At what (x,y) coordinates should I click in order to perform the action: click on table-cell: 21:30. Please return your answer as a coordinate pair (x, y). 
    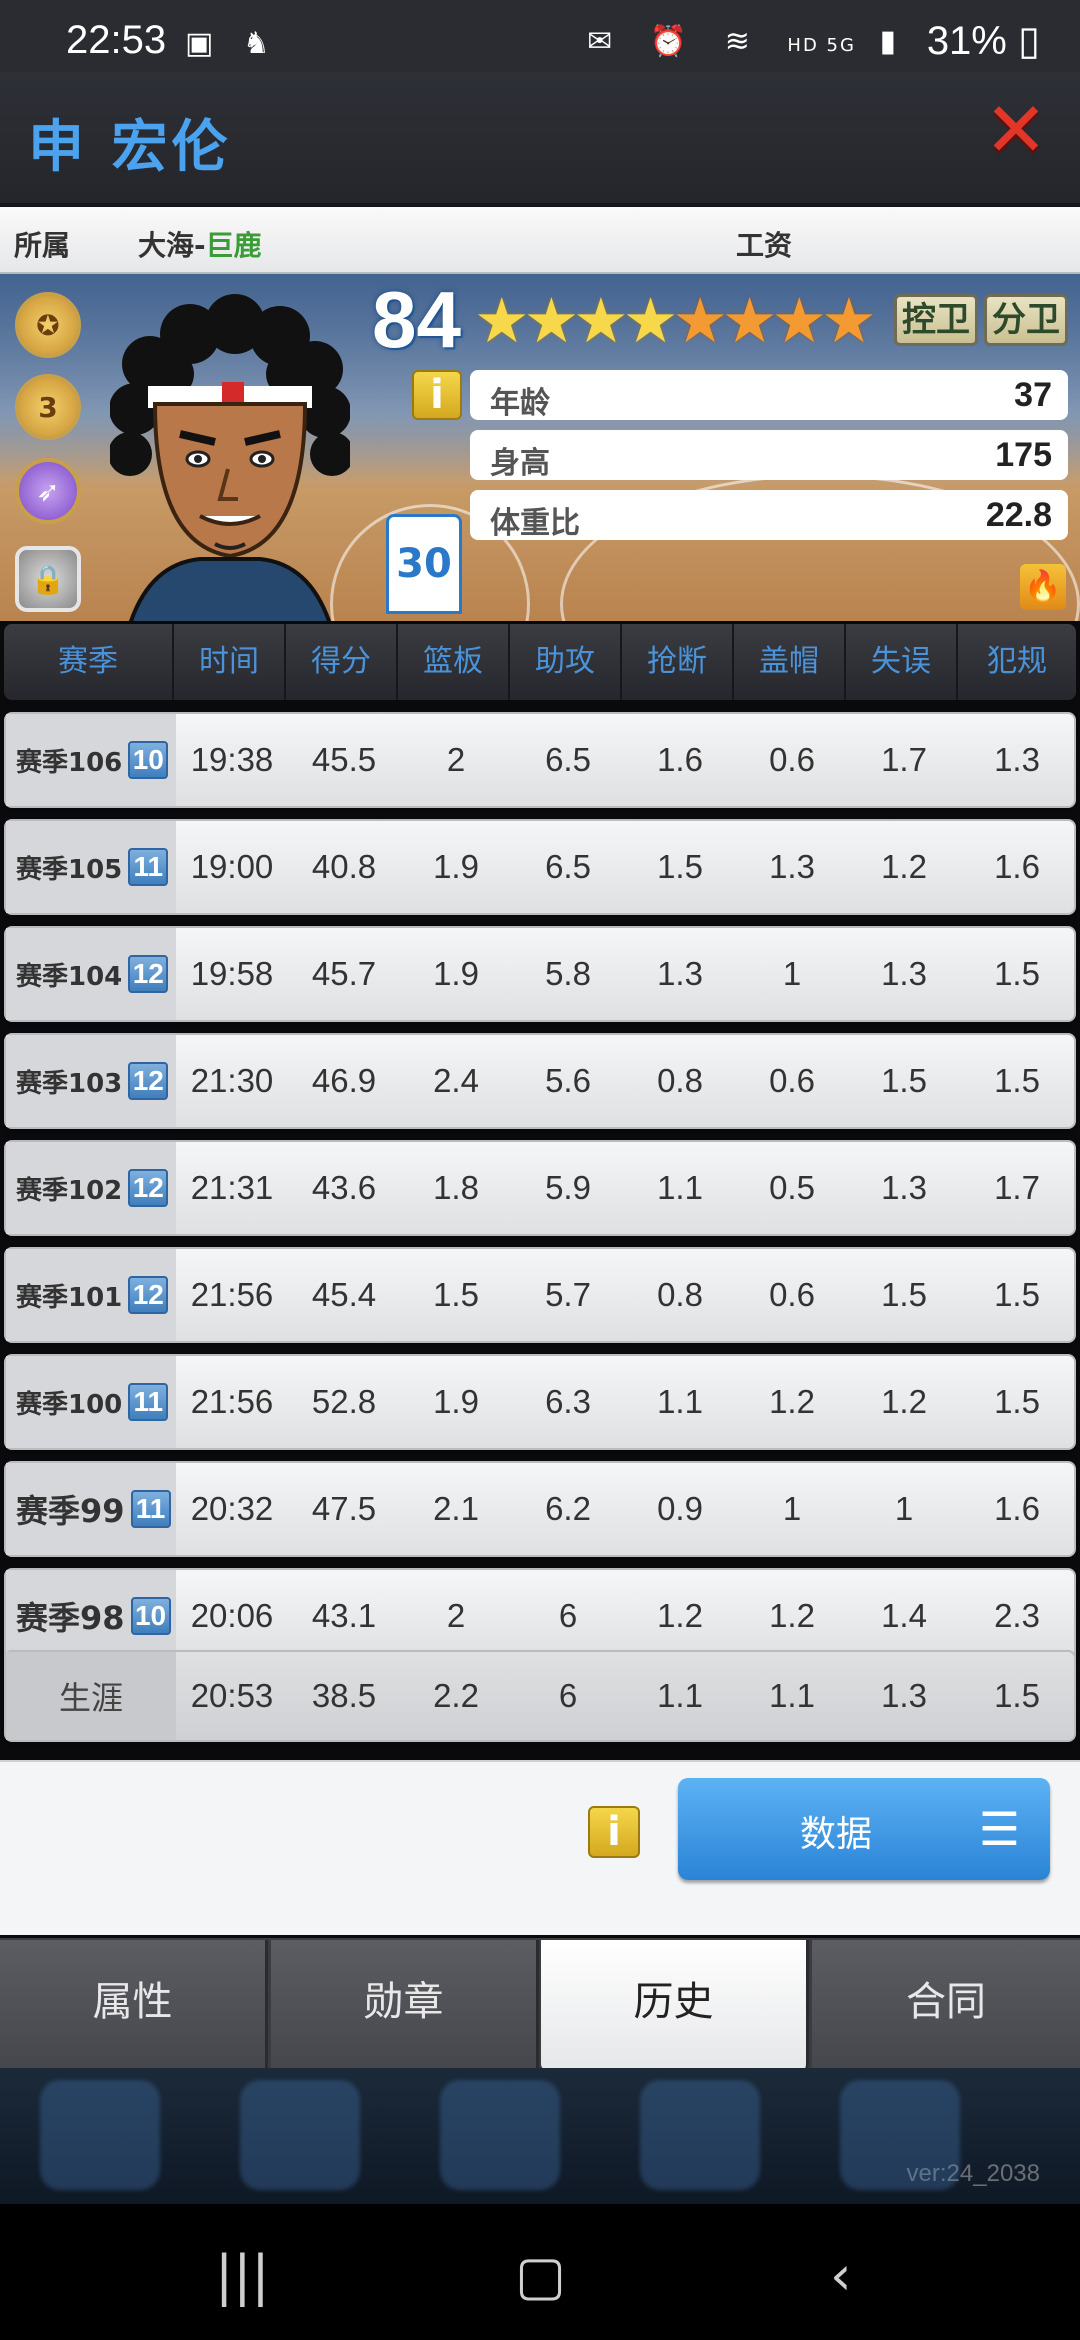
    Looking at the image, I should click on (232, 1080).